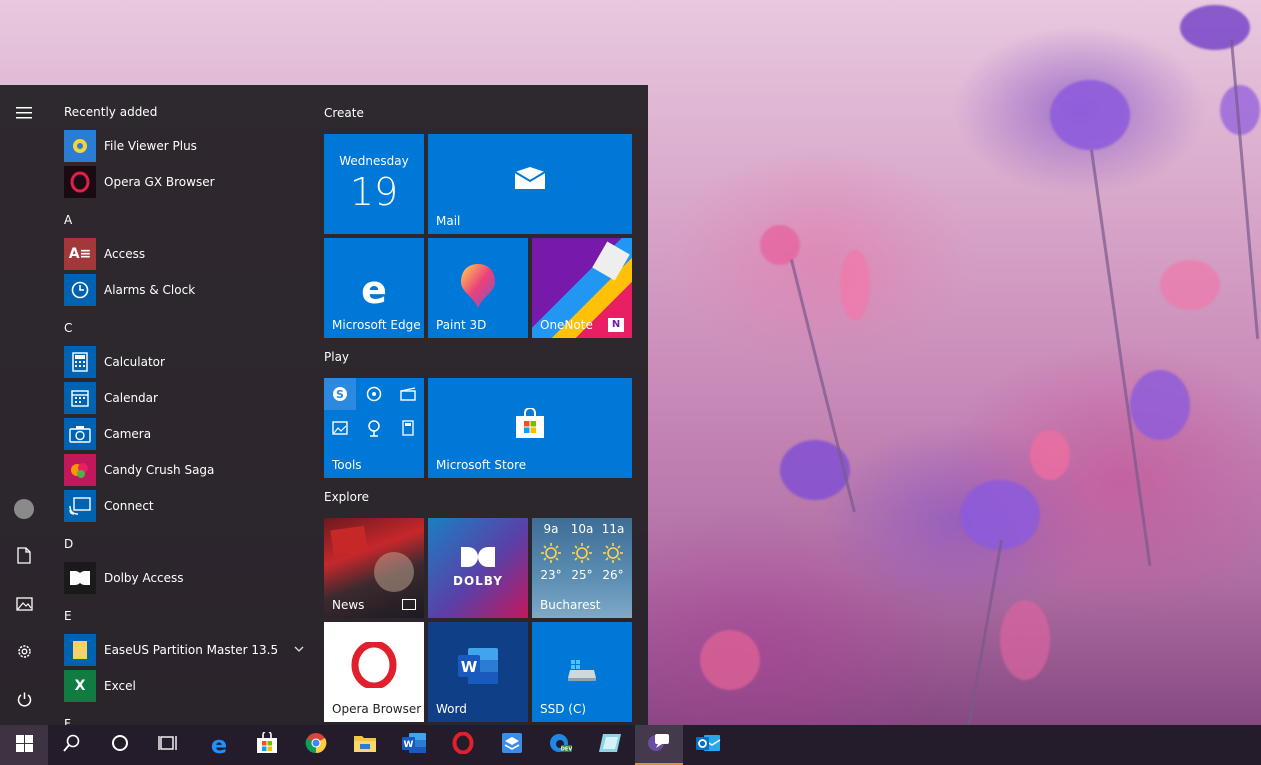  Describe the element at coordinates (374, 568) in the screenshot. I see `tile-news: News` at that location.